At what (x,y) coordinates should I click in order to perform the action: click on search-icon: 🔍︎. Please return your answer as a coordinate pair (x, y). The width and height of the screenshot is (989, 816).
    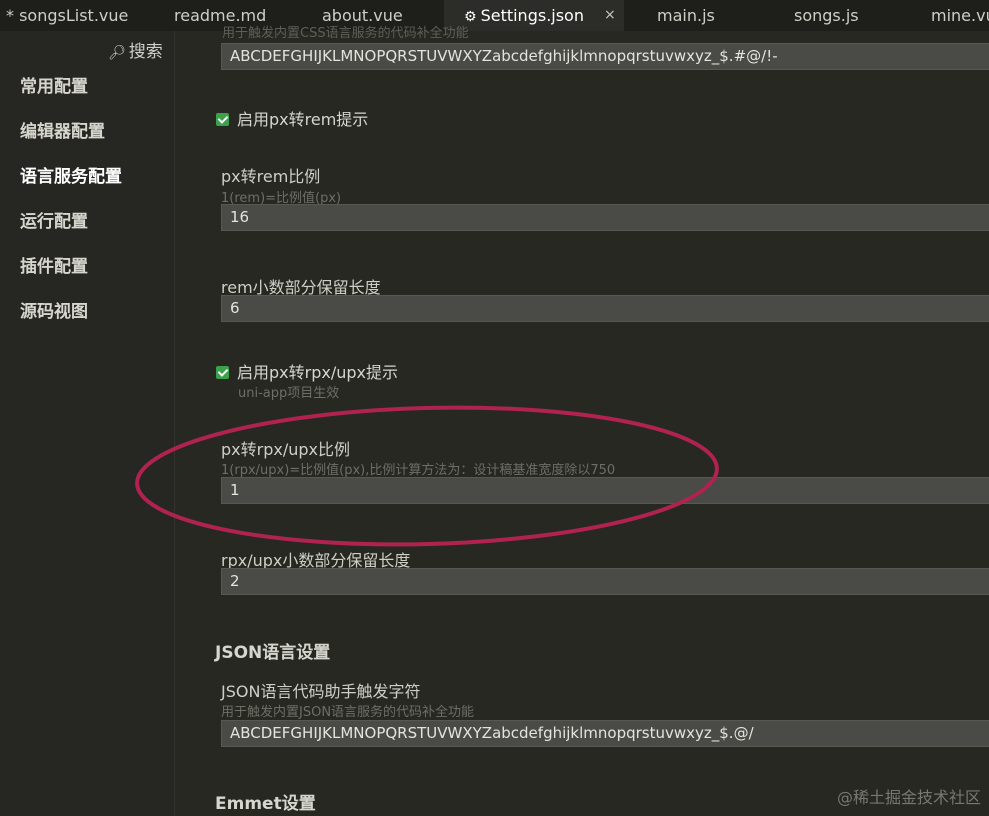
    Looking at the image, I should click on (117, 53).